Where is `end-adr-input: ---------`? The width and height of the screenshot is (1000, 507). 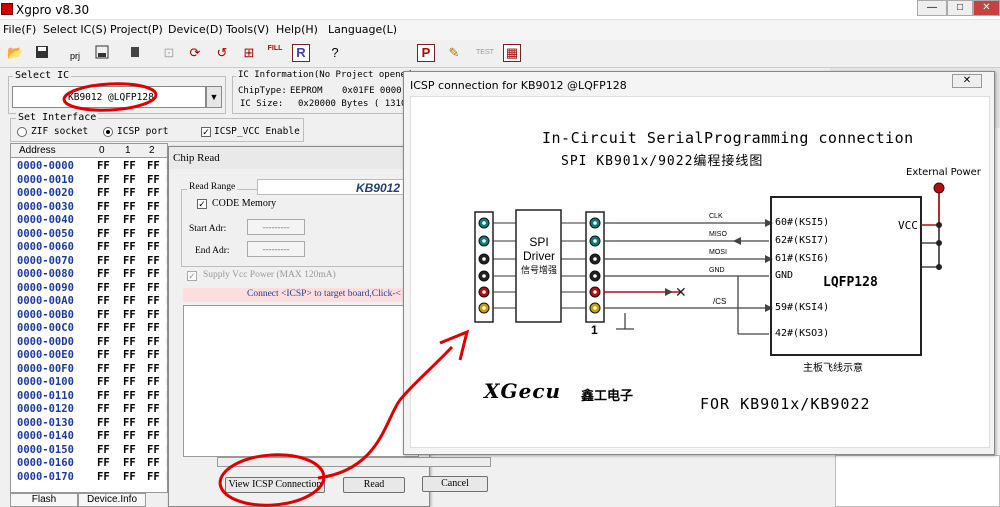 end-adr-input: --------- is located at coordinates (276, 249).